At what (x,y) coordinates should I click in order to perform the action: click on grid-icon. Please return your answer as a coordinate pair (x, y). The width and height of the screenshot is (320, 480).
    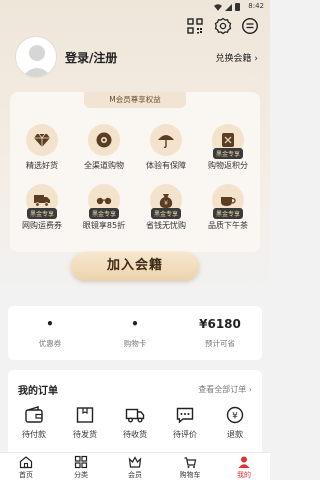
    Looking at the image, I should click on (81, 462).